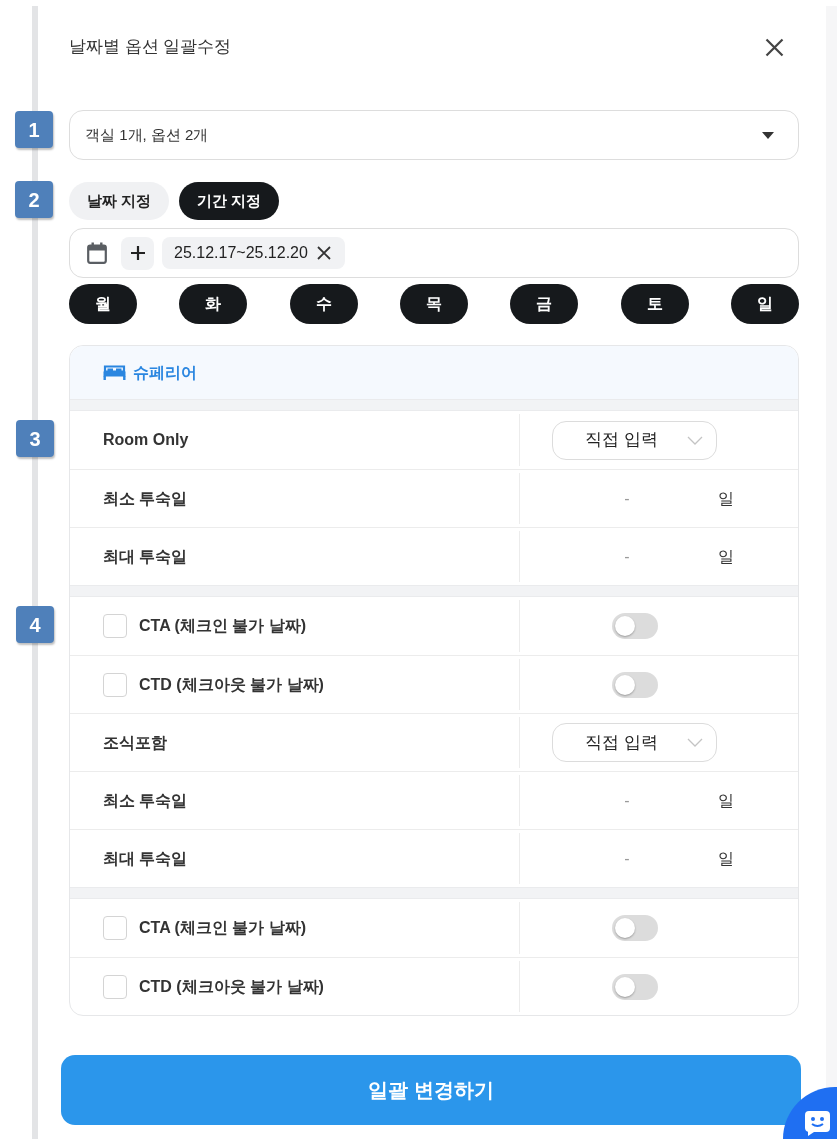 This screenshot has height=1139, width=837. Describe the element at coordinates (35, 438) in the screenshot. I see `step-badge: 3` at that location.